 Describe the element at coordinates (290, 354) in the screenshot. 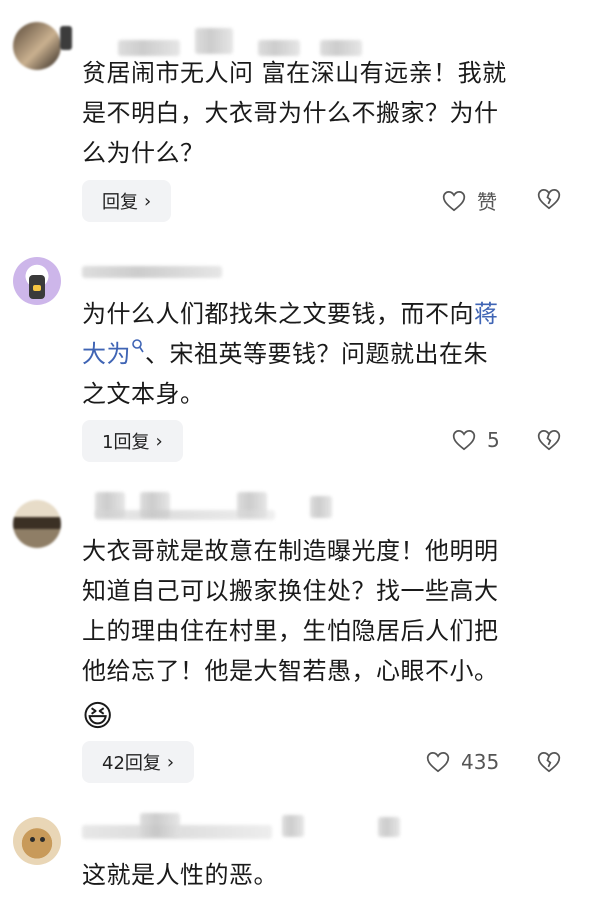

I see `comment-text: 为什么人们都找朱之文要钱，而不向蒋 大为 、宋祖英等要钱？问题就出在朱 之文本身。` at that location.